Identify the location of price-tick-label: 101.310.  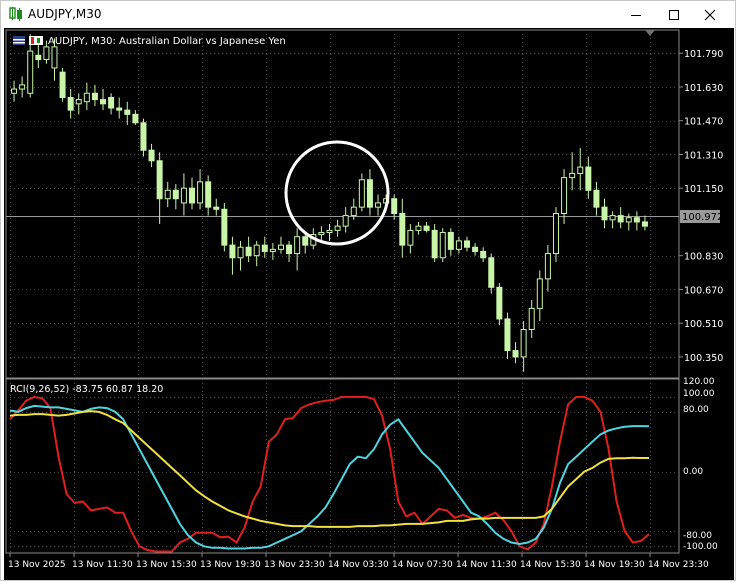
(703, 155).